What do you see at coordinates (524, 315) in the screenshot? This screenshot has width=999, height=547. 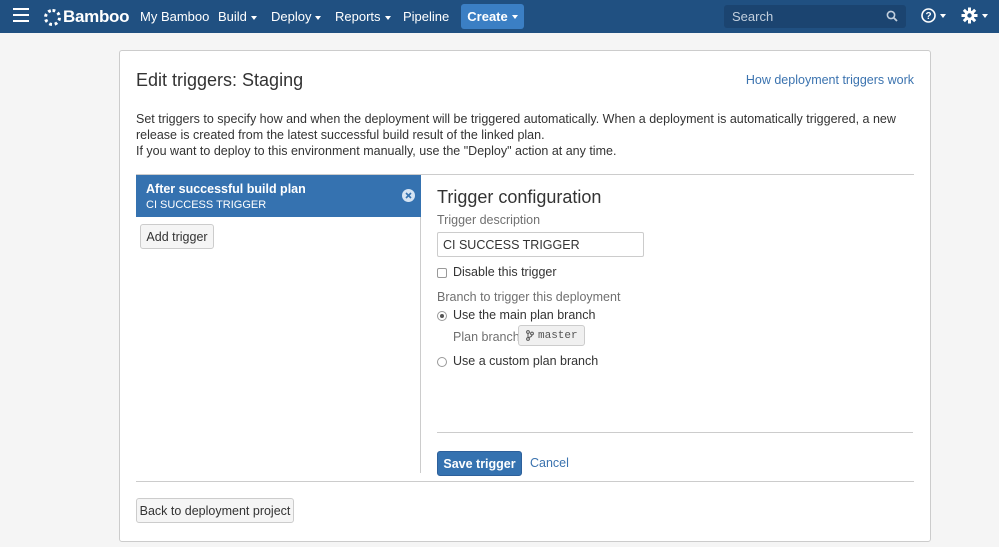 I see `main-branch-label: Use the main plan branch` at bounding box center [524, 315].